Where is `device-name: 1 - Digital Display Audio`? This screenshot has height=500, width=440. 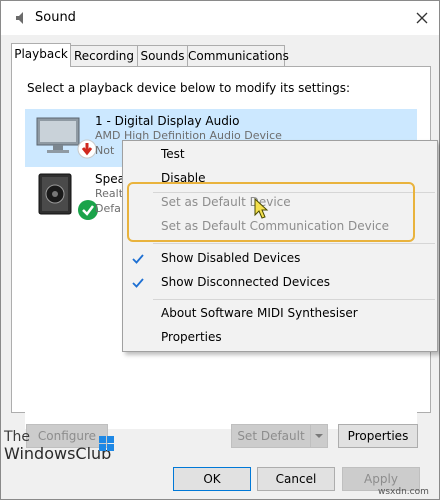 device-name: 1 - Digital Display Audio is located at coordinates (167, 121).